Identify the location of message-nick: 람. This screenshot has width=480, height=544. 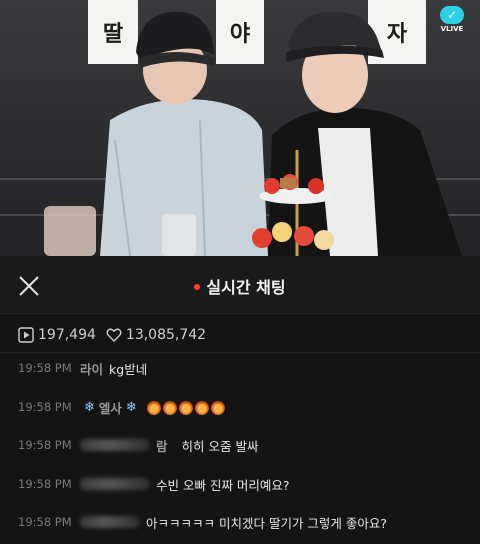
(162, 446).